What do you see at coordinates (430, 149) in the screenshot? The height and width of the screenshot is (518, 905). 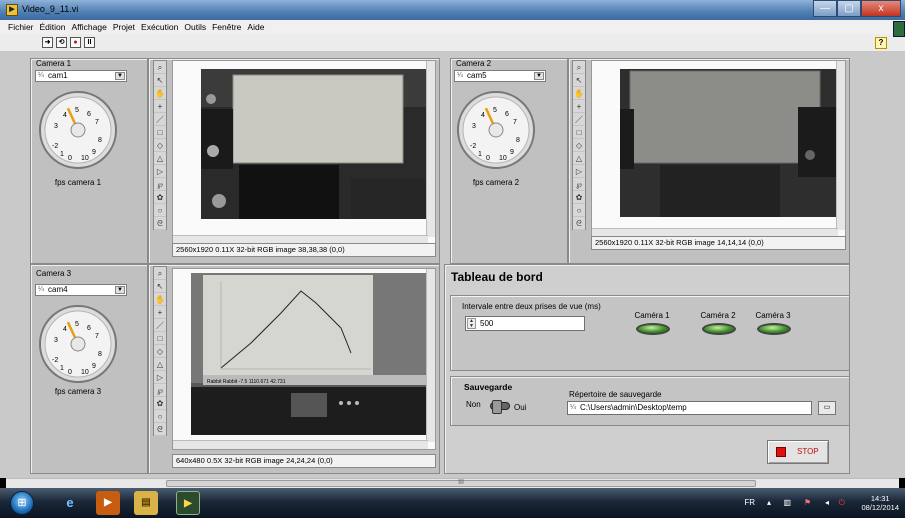 I see `image-1-vscroll` at bounding box center [430, 149].